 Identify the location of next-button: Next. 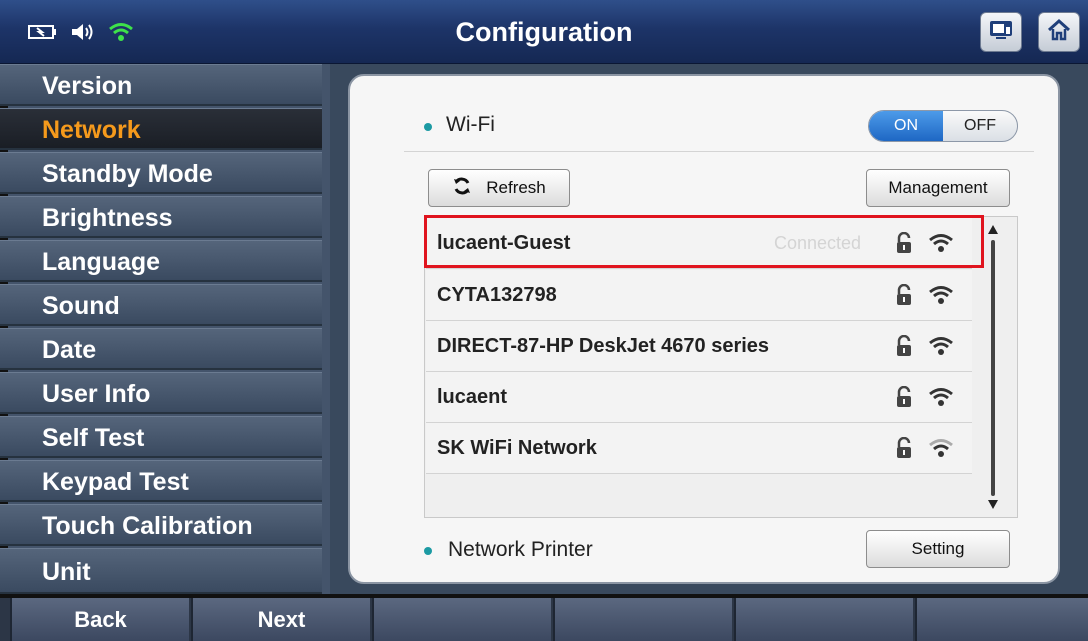
(280, 619).